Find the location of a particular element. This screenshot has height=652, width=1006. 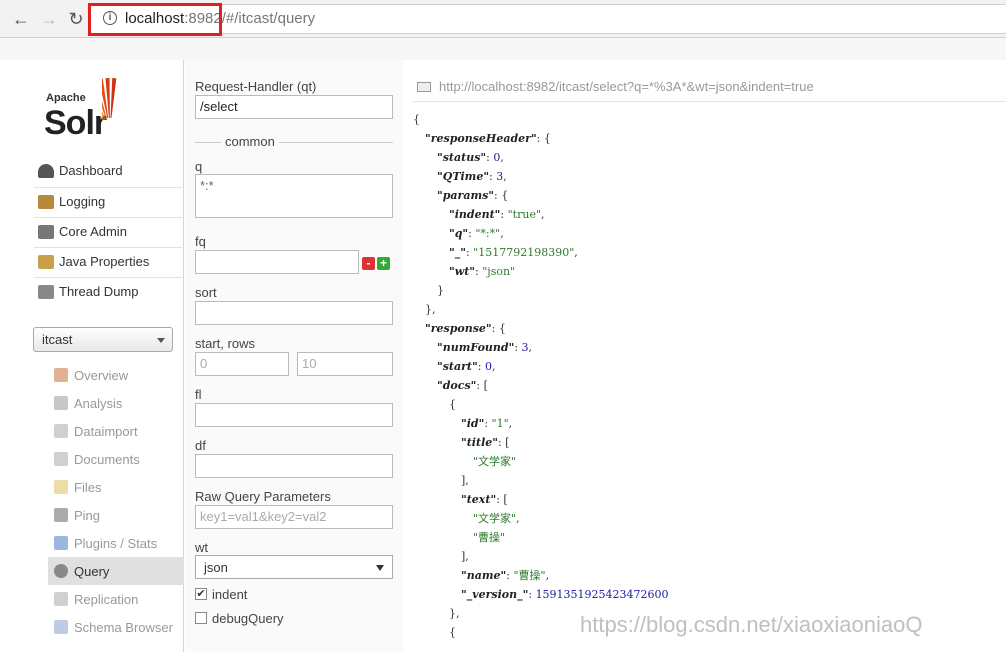

core-item-schema-browser: Schema Browser is located at coordinates (116, 627).